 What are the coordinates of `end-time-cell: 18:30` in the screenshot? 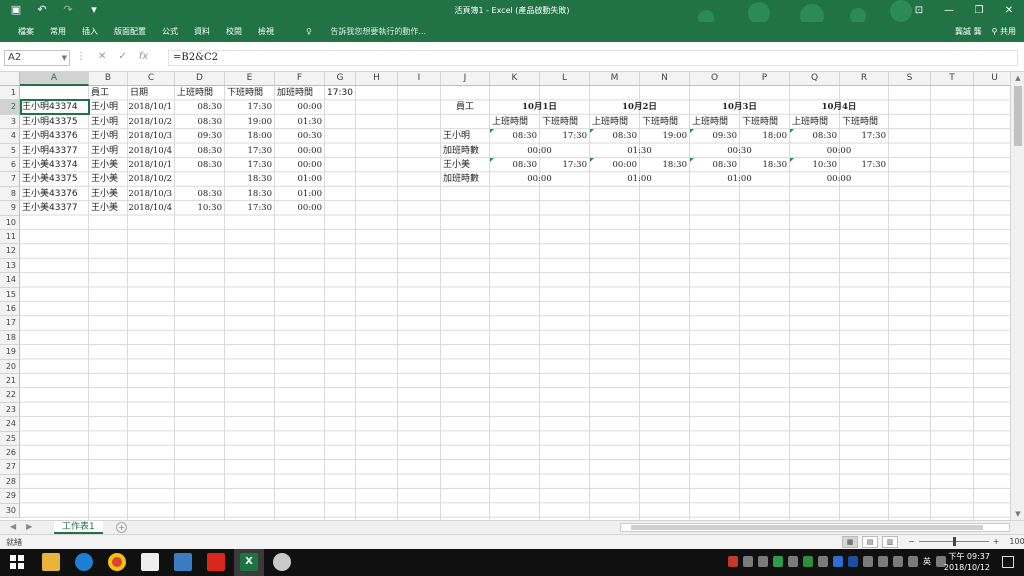 It's located at (249, 179).